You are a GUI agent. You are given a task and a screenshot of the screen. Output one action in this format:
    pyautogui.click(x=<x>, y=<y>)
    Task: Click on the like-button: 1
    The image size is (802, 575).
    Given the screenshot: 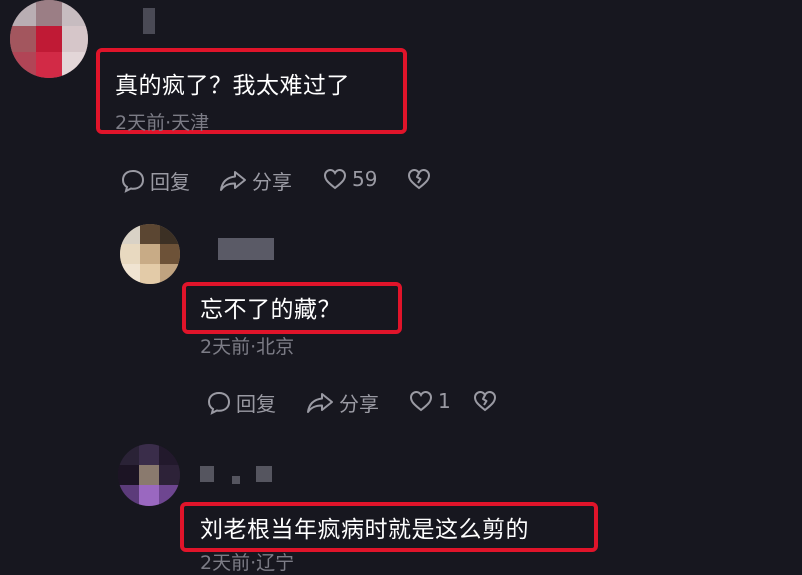 What is the action you would take?
    pyautogui.click(x=429, y=401)
    